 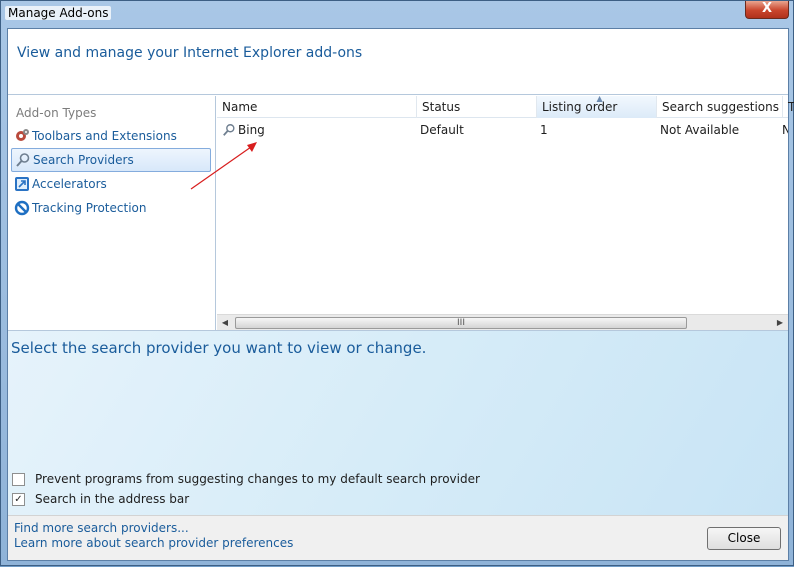 I want to click on addon-type-label: Toolbars and Extensions, so click(x=104, y=136).